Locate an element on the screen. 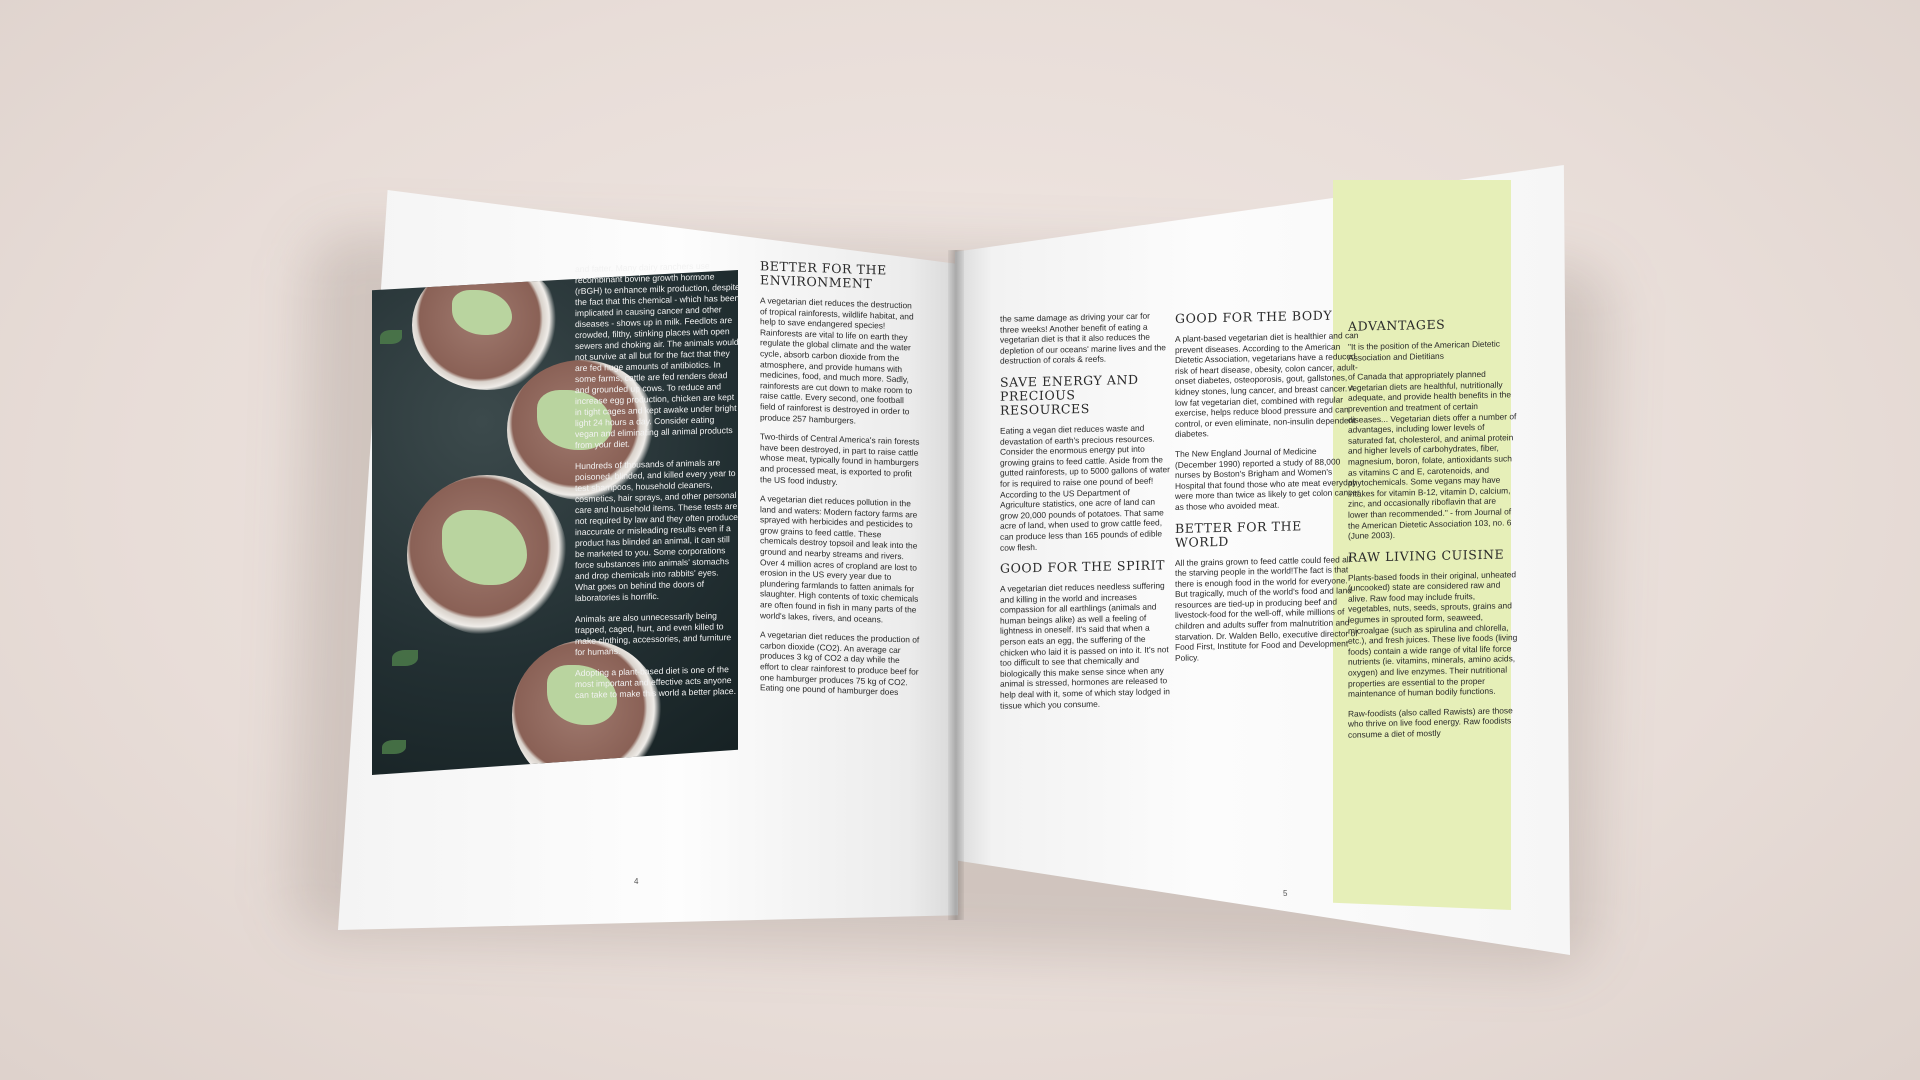  heading-spirit: GOOD FOR THE SPIRIT is located at coordinates (1083, 566).